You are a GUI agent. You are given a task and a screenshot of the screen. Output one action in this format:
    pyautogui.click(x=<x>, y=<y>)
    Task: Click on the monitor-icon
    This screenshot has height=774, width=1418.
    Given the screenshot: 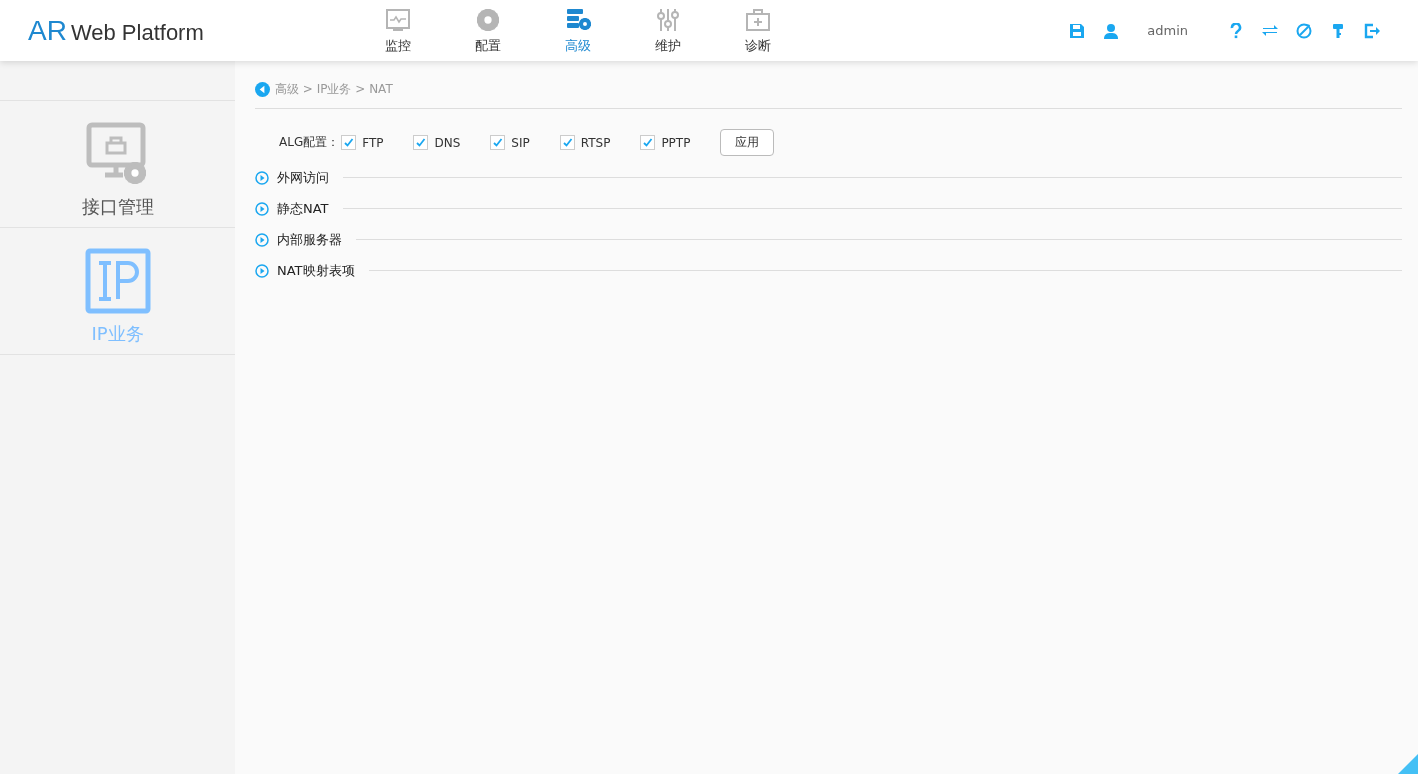 What is the action you would take?
    pyautogui.click(x=398, y=19)
    